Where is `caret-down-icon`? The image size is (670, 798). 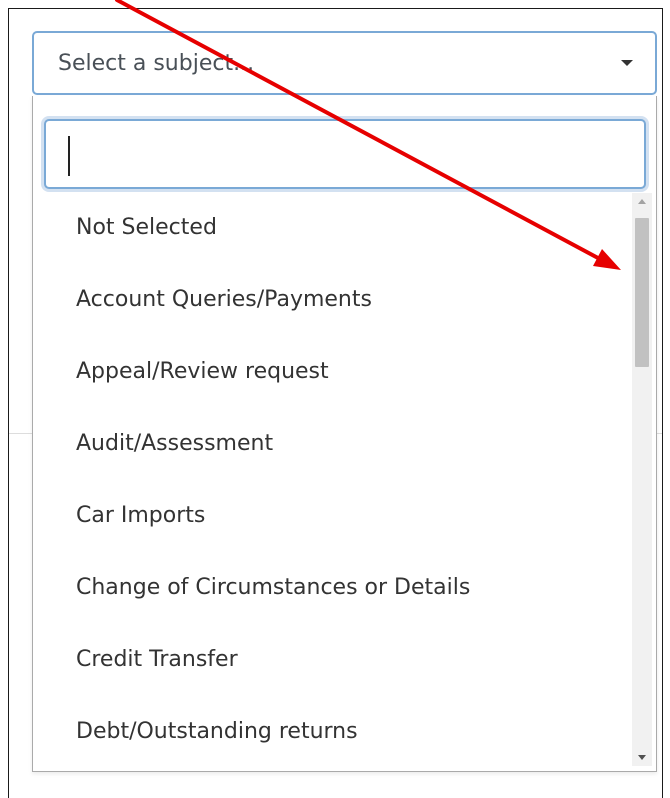
caret-down-icon is located at coordinates (627, 63).